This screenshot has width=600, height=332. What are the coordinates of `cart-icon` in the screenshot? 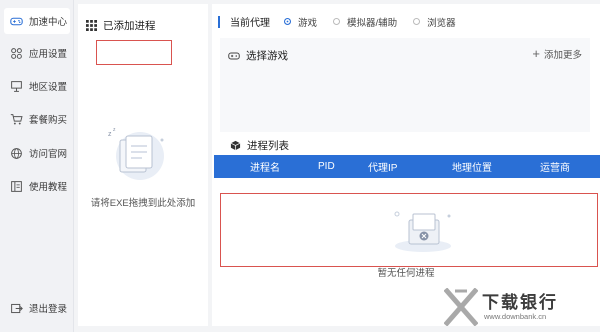 It's located at (16, 119).